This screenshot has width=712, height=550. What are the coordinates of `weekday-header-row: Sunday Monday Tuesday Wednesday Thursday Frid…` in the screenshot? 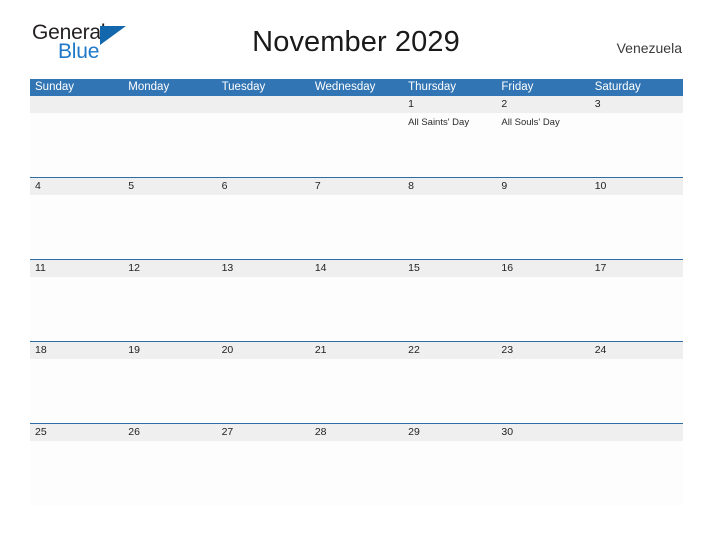 It's located at (356, 87).